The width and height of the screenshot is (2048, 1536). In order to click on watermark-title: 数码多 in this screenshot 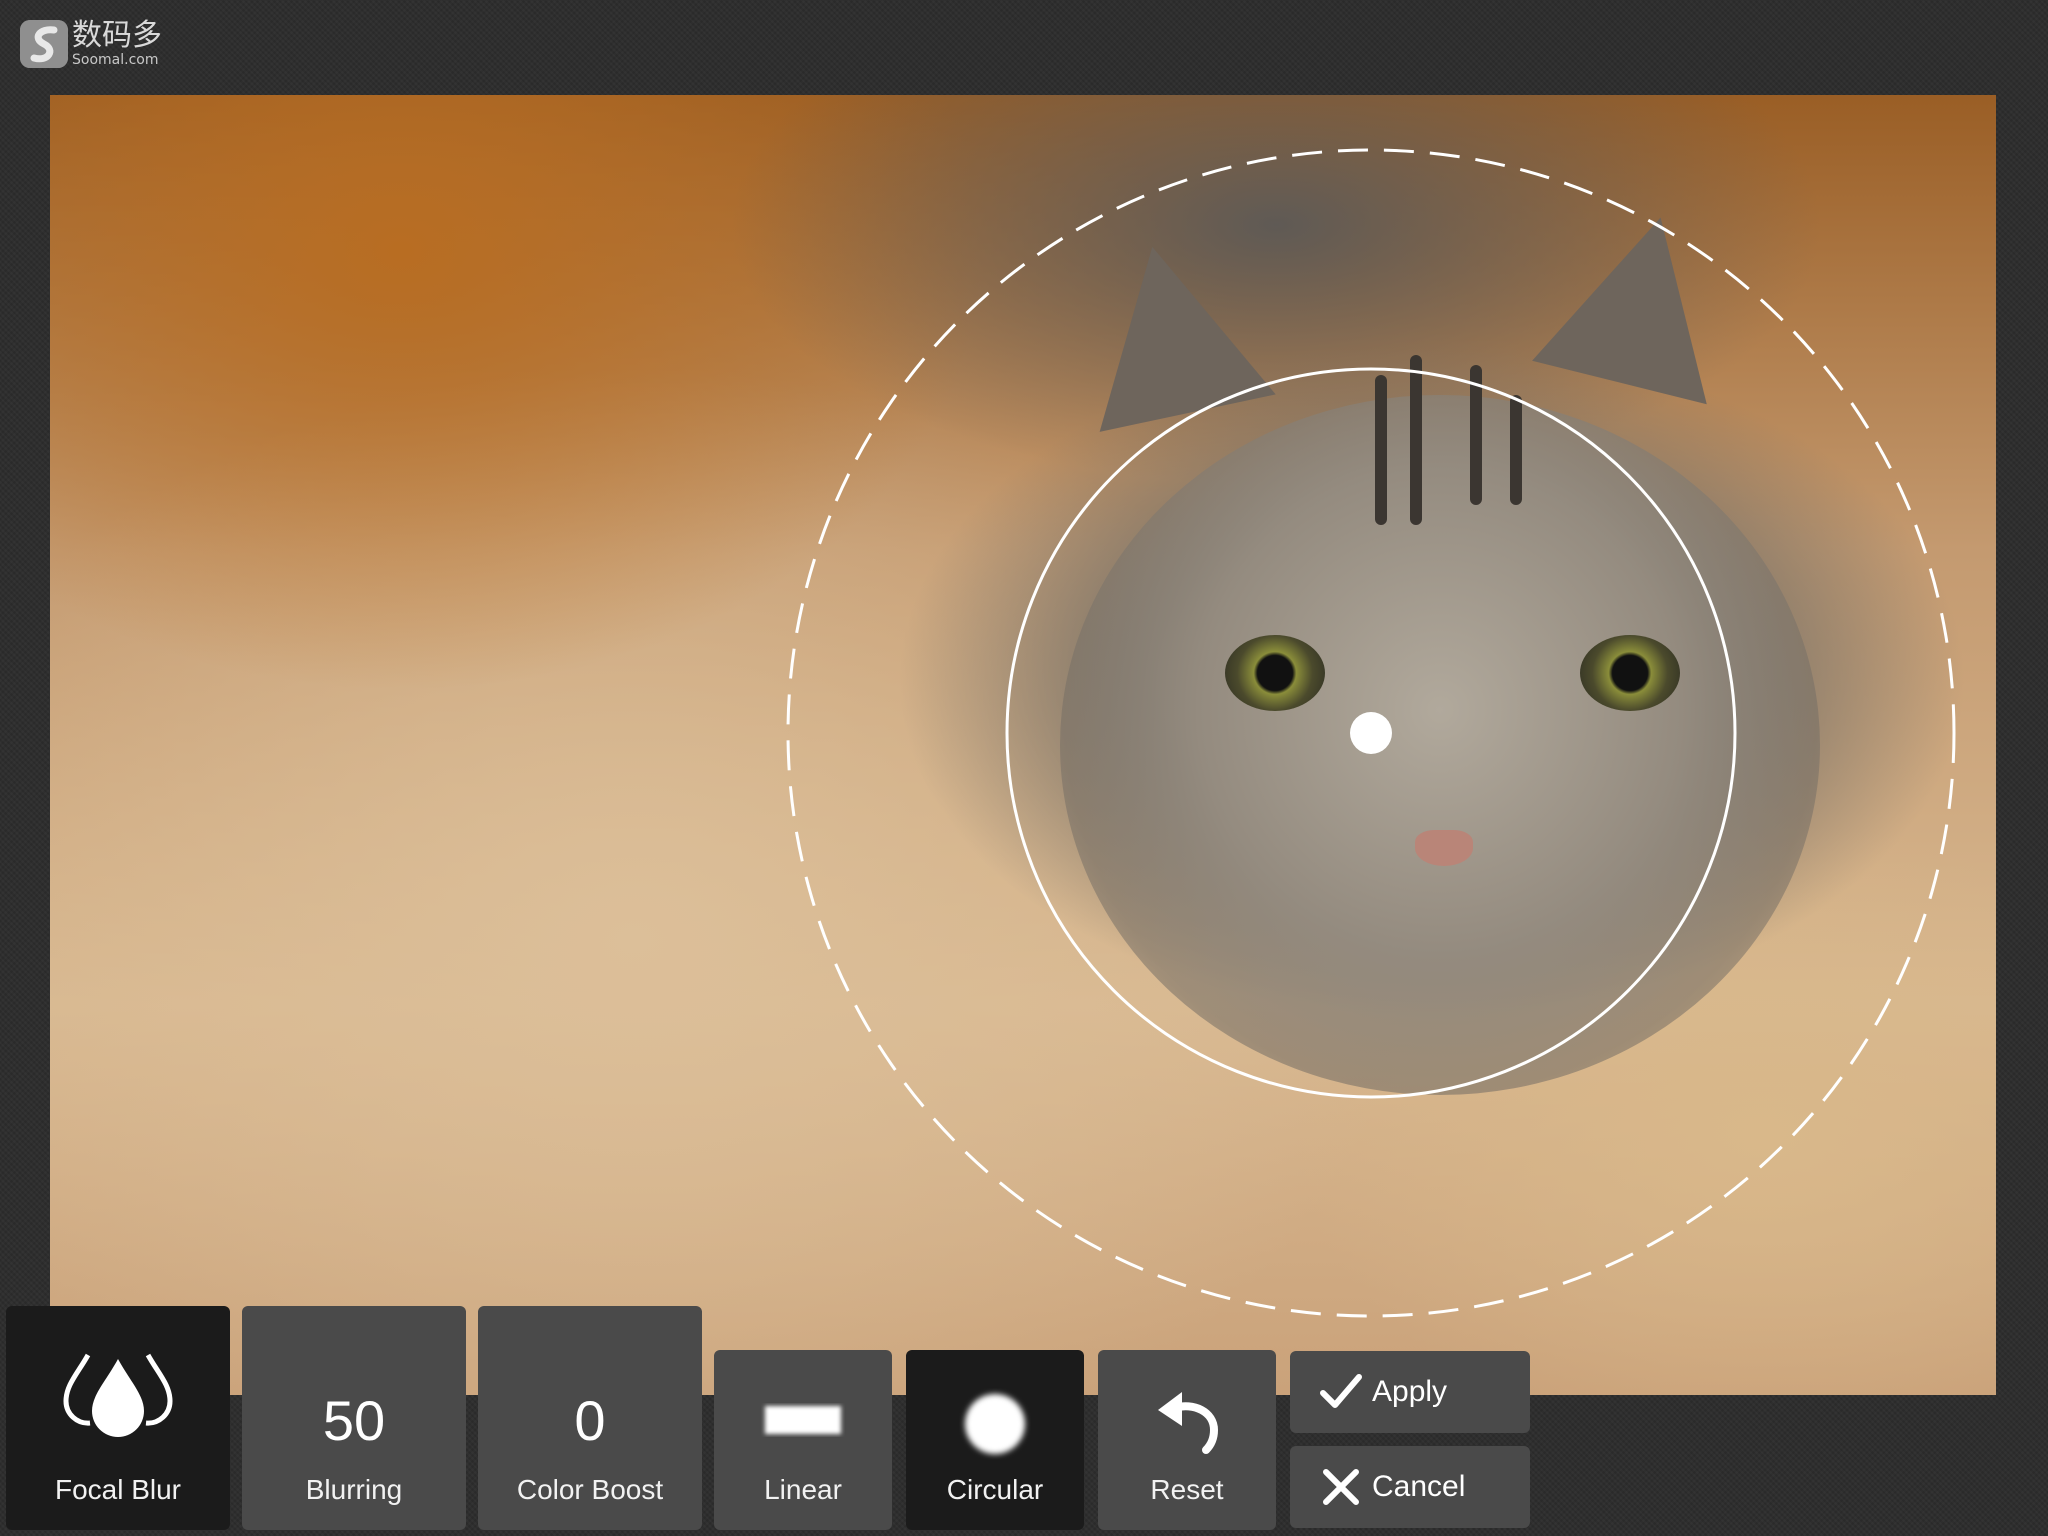, I will do `click(117, 35)`.